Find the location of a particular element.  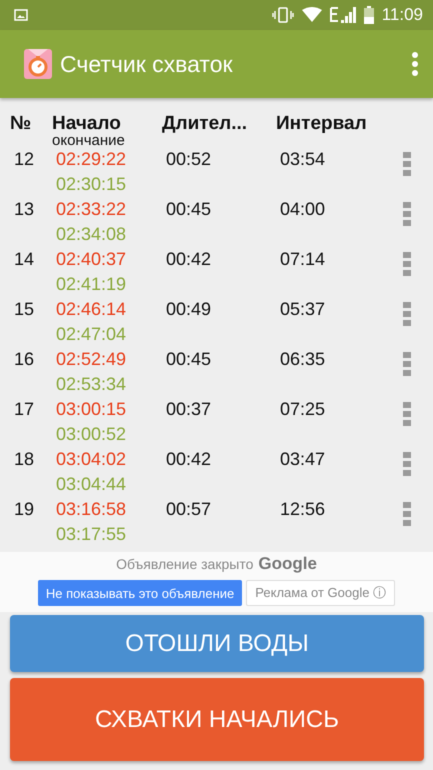

start-time: 02:46:14 is located at coordinates (92, 309).